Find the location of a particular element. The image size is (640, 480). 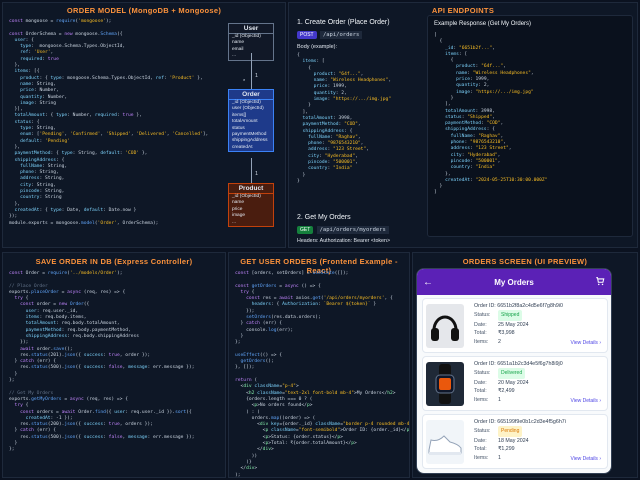

order-total: ₹3,998 is located at coordinates (506, 333).